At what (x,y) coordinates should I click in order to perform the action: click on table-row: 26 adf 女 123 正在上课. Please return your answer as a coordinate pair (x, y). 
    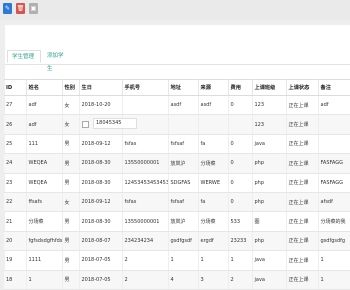
    Looking at the image, I should click on (177, 124).